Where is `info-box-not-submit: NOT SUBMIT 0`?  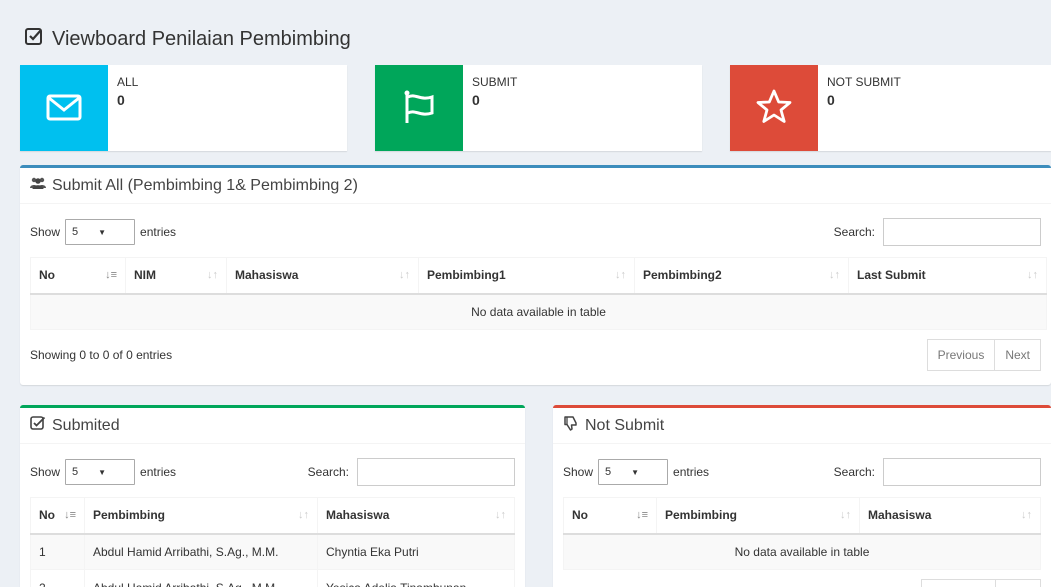
info-box-not-submit: NOT SUBMIT 0 is located at coordinates (890, 108).